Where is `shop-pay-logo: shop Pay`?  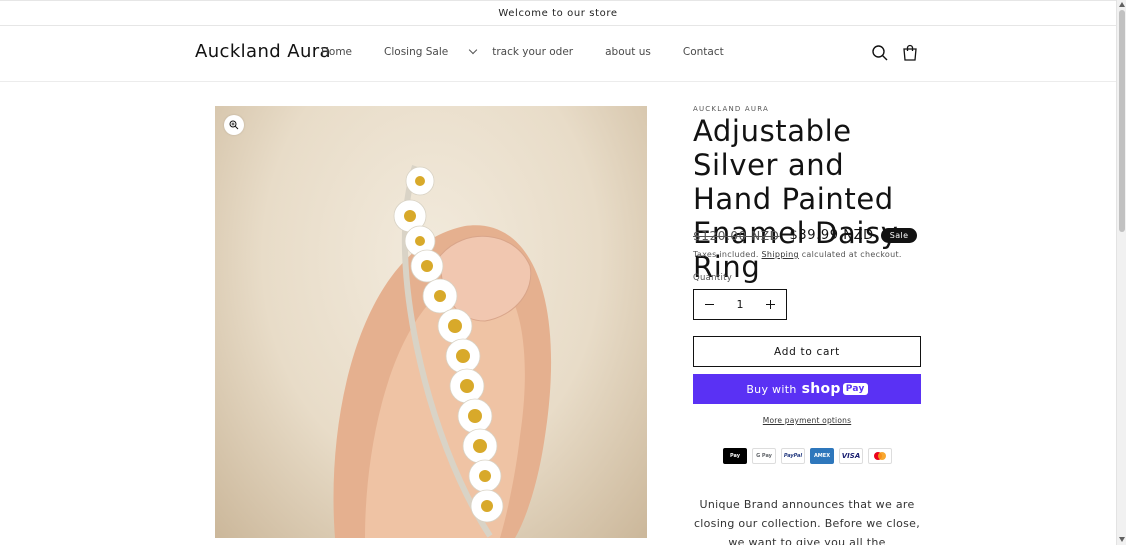 shop-pay-logo: shop Pay is located at coordinates (835, 389).